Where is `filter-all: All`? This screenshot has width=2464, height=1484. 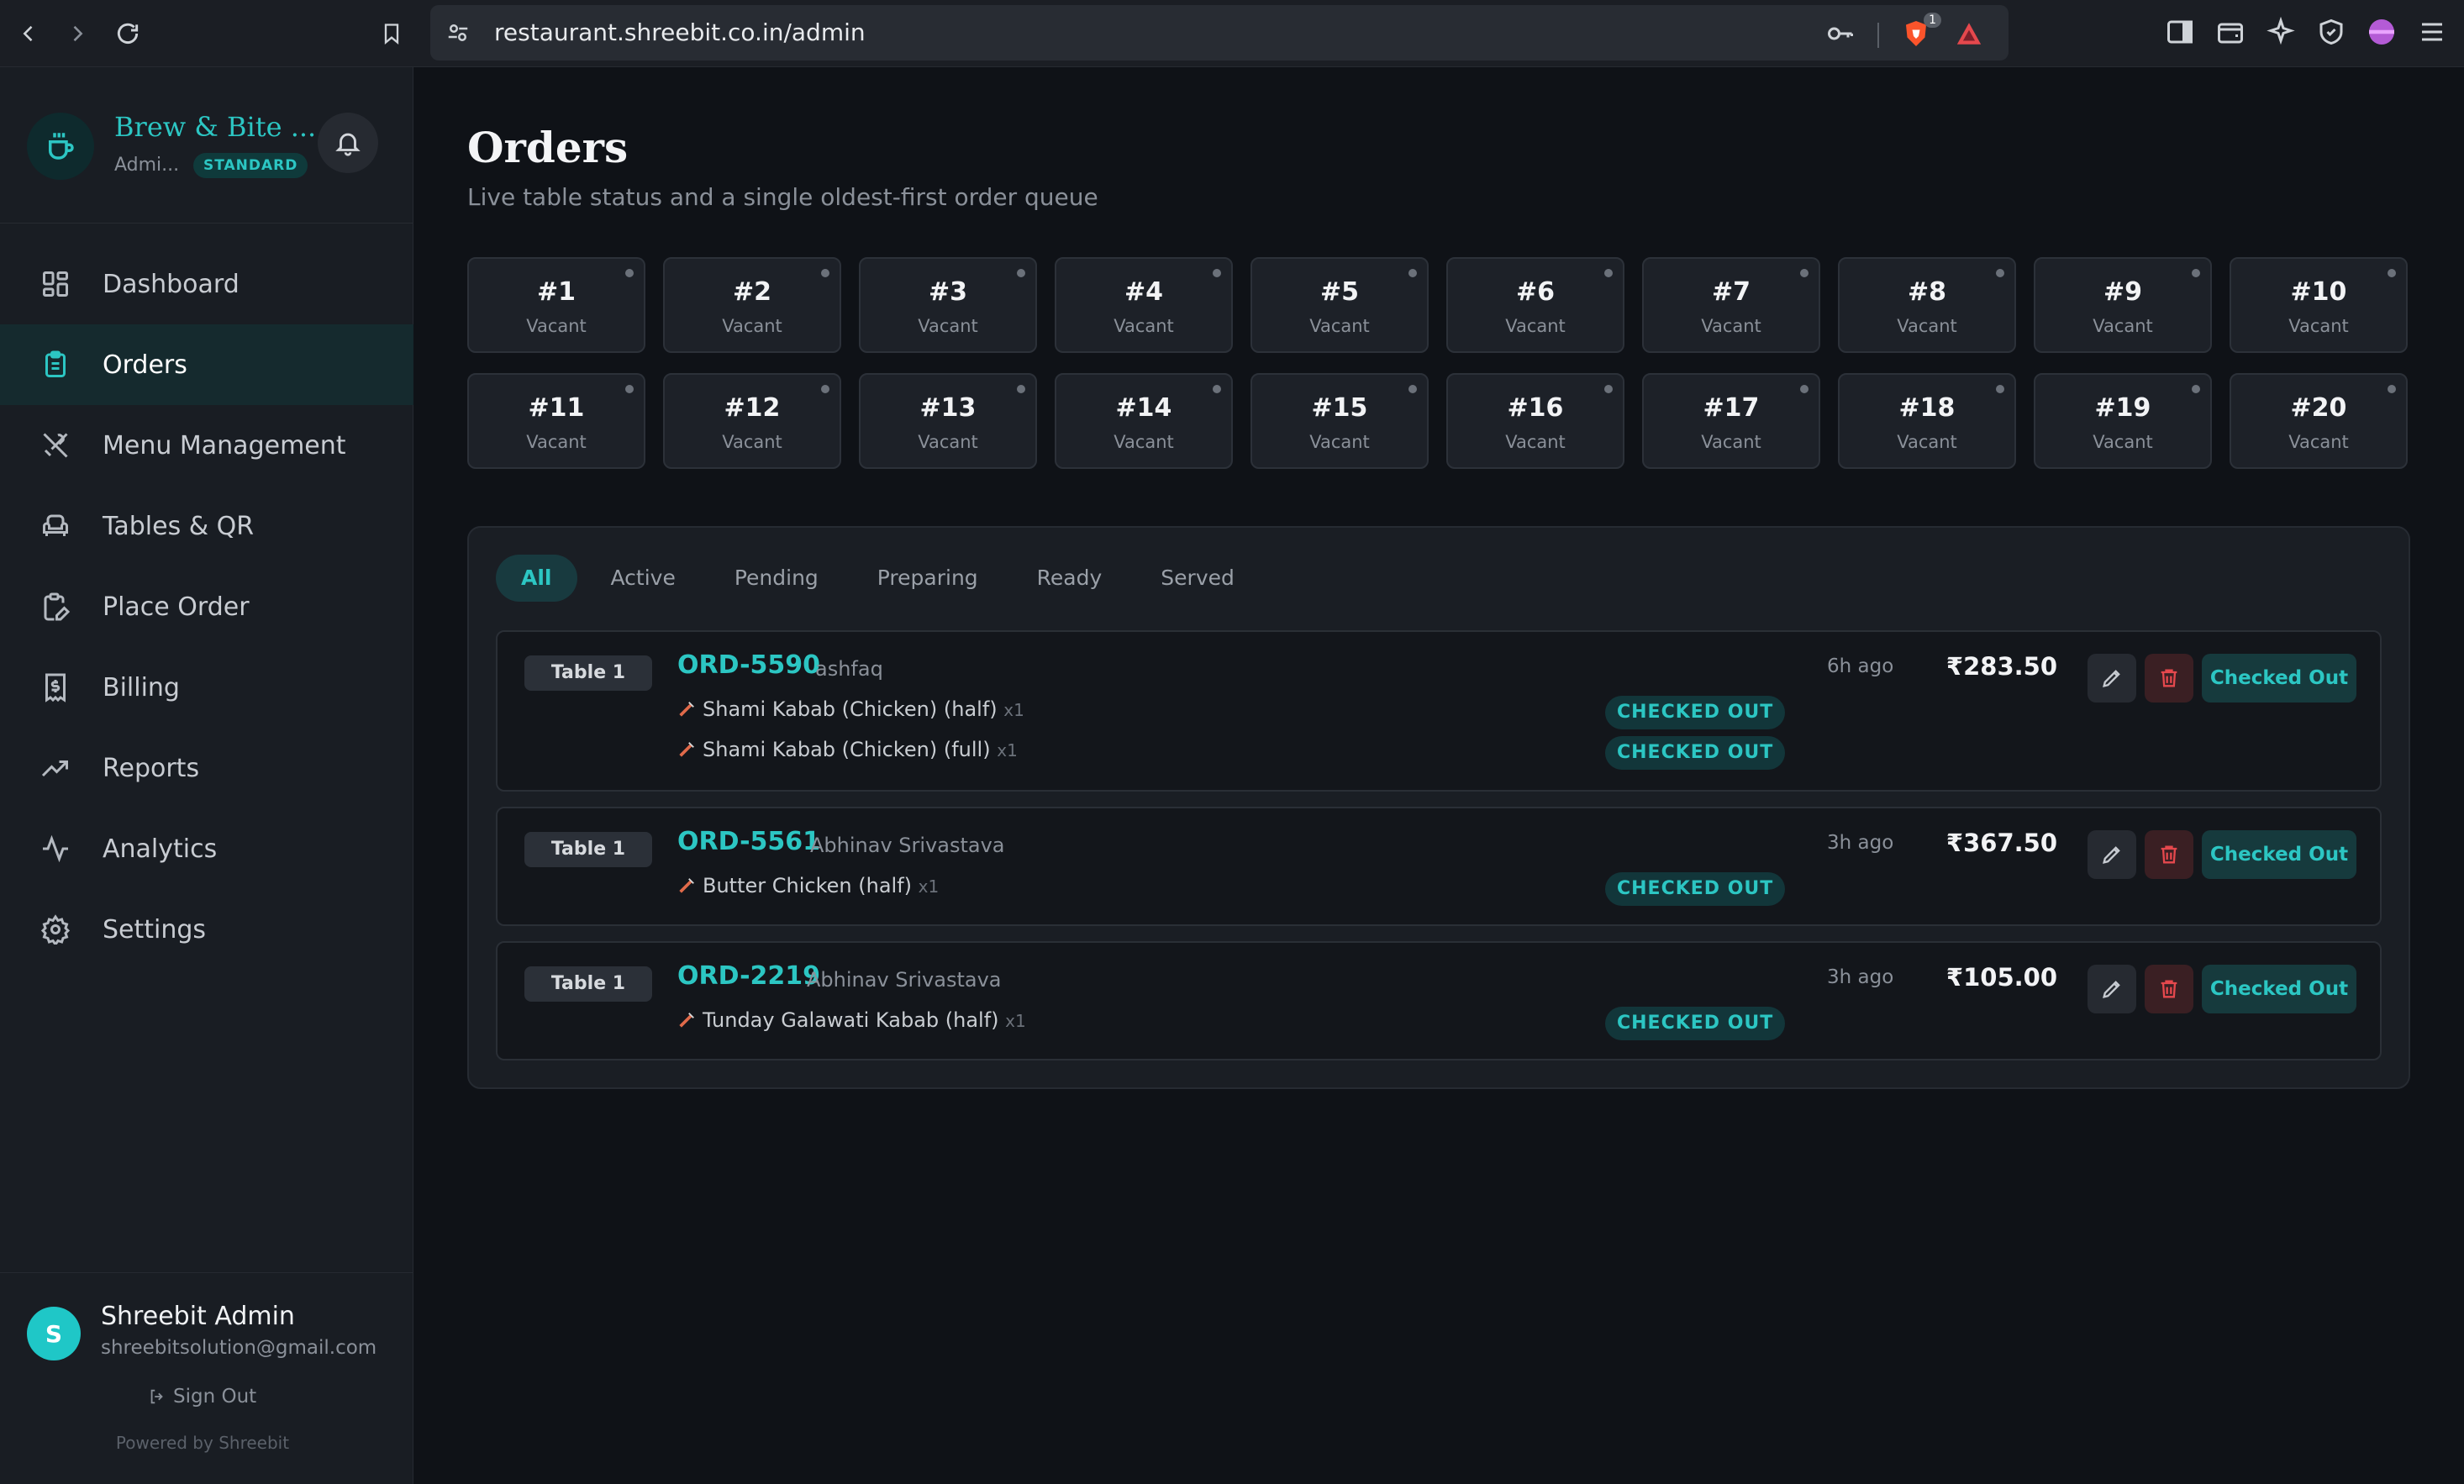
filter-all: All is located at coordinates (536, 578).